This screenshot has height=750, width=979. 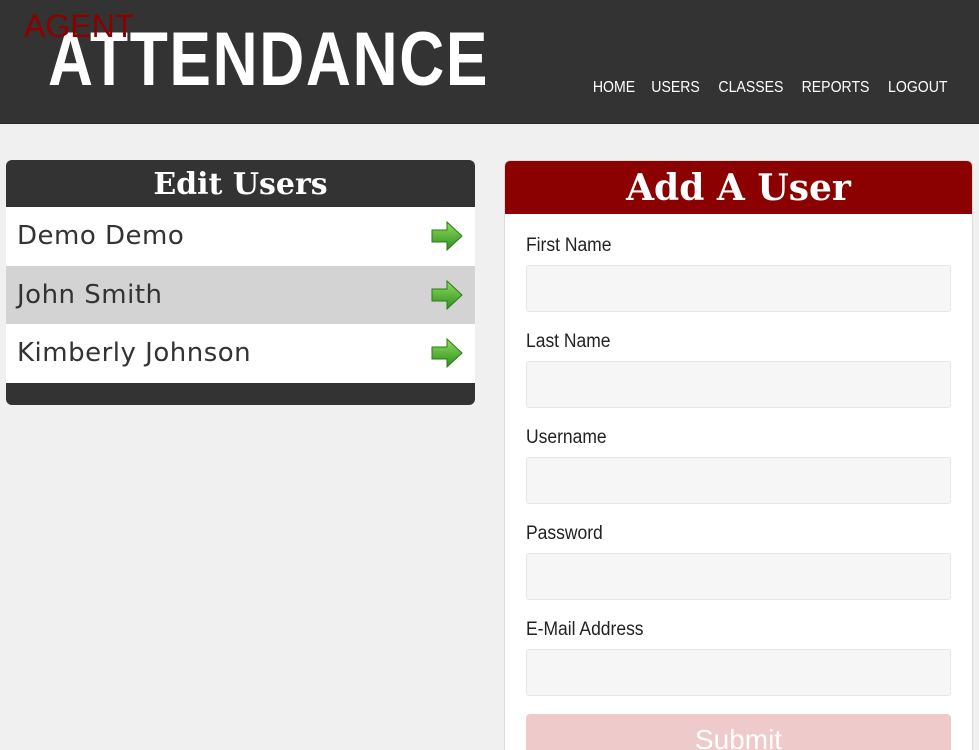 I want to click on user-row-john-smith: John Smith, so click(x=240, y=294).